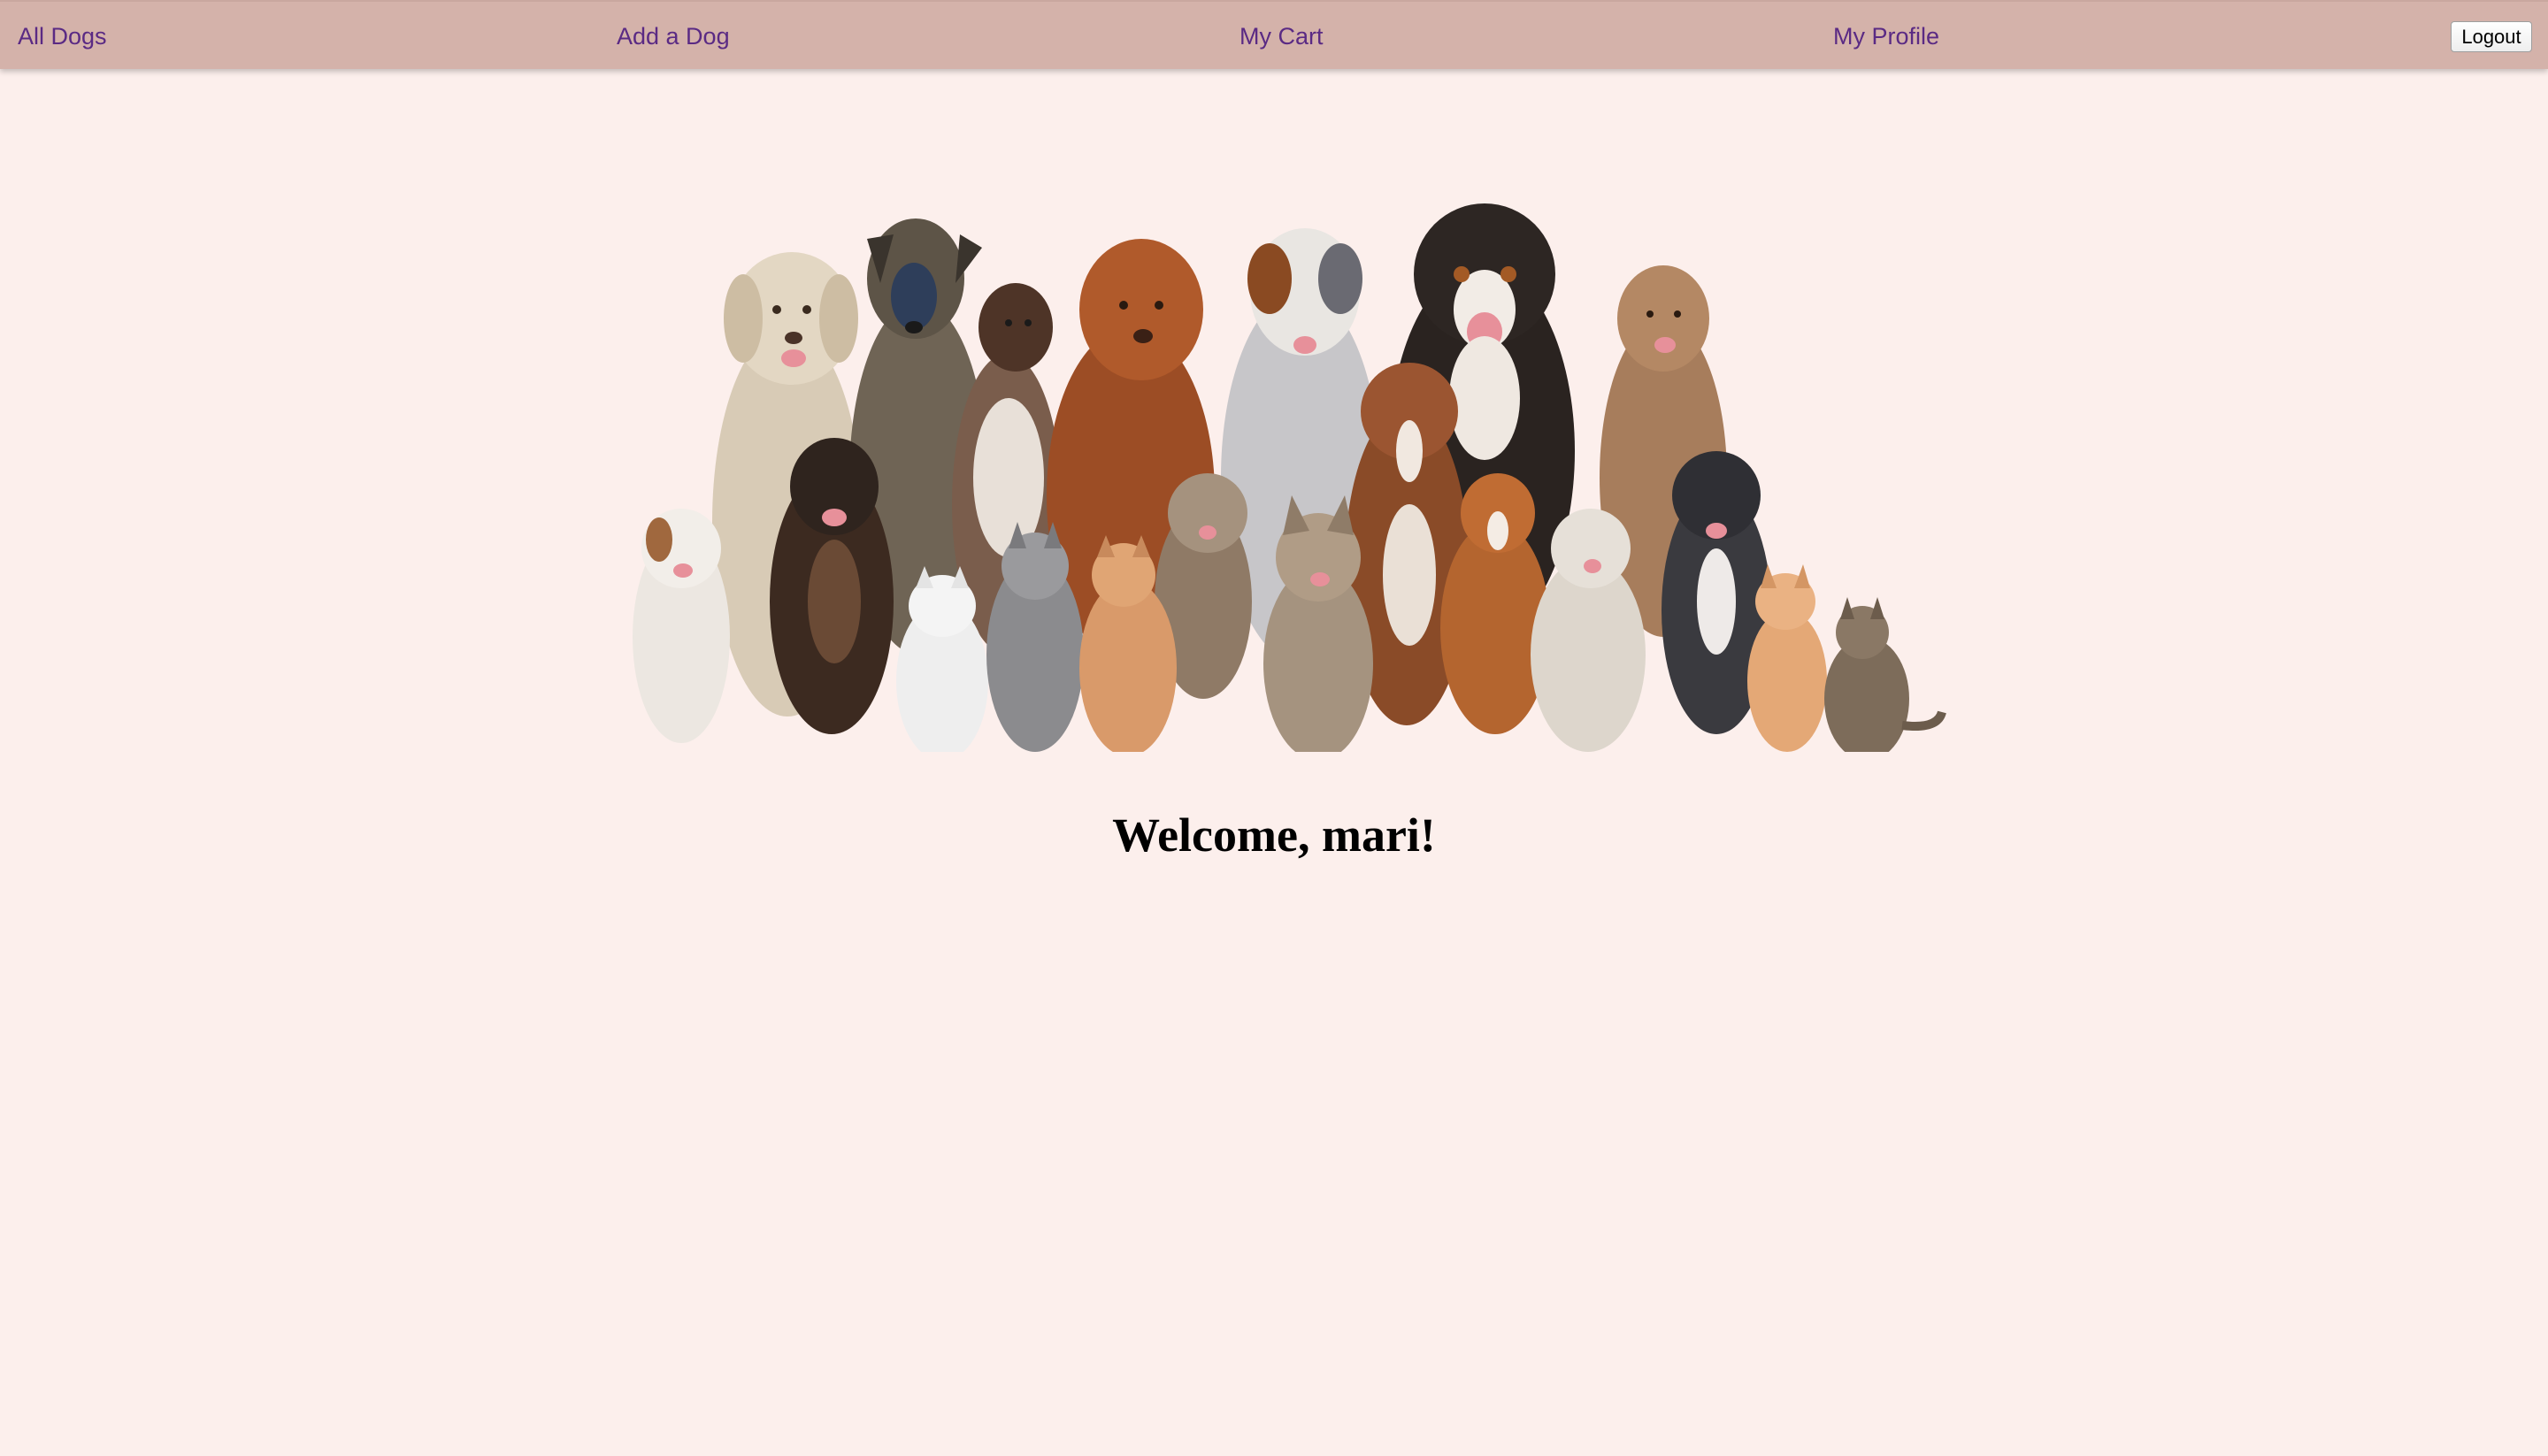 This screenshot has width=2548, height=1456. Describe the element at coordinates (63, 36) in the screenshot. I see `nav-link-all-dogs: All Dogs` at that location.